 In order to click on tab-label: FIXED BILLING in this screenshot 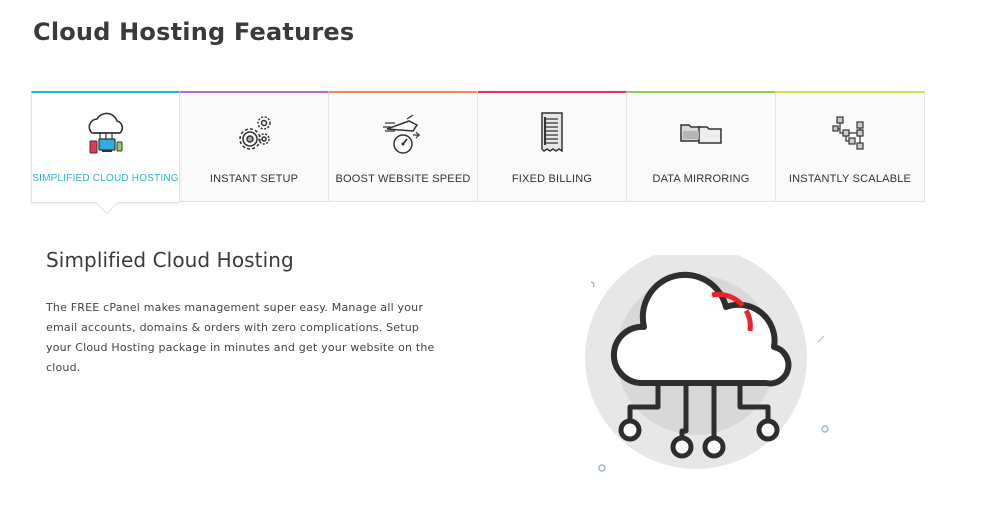, I will do `click(552, 179)`.